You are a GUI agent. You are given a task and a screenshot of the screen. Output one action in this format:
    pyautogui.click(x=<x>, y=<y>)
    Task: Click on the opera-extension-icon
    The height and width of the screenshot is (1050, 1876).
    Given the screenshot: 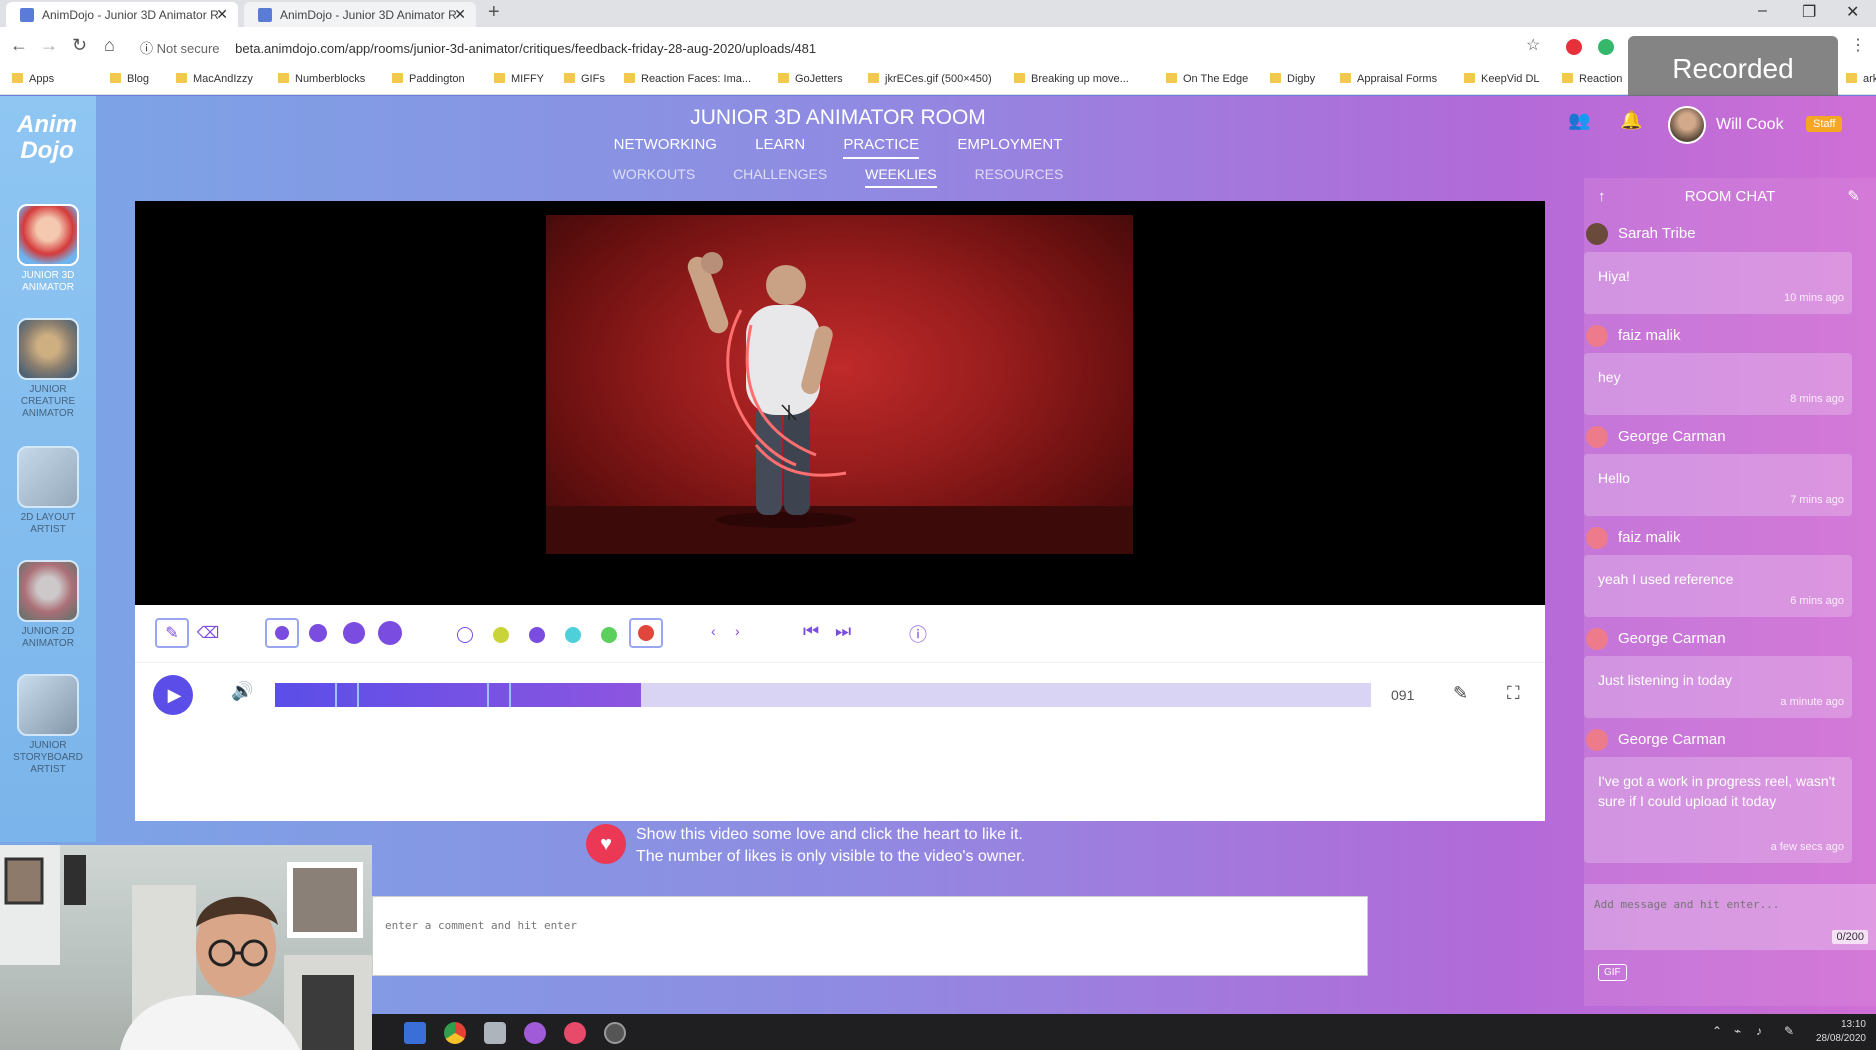 What is the action you would take?
    pyautogui.click(x=1574, y=47)
    